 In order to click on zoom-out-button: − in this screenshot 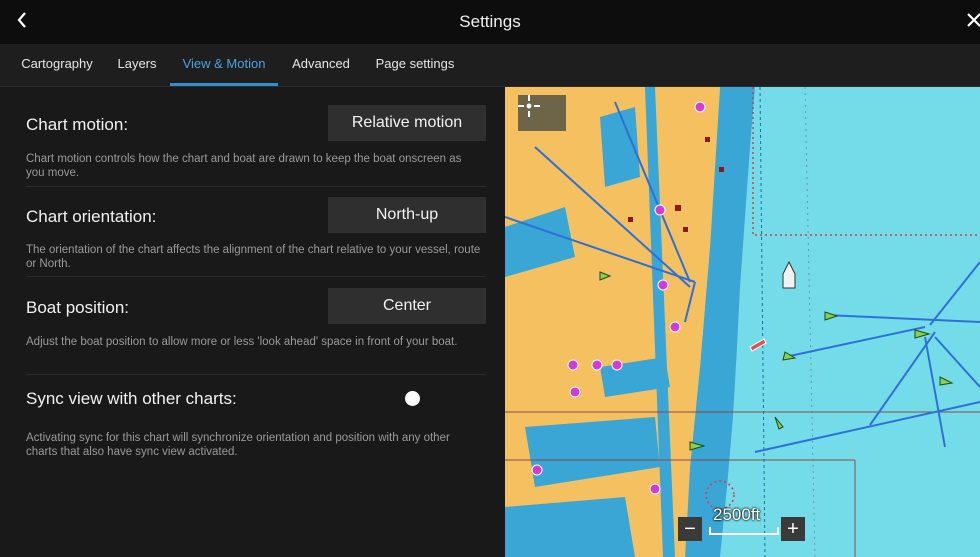, I will do `click(690, 529)`.